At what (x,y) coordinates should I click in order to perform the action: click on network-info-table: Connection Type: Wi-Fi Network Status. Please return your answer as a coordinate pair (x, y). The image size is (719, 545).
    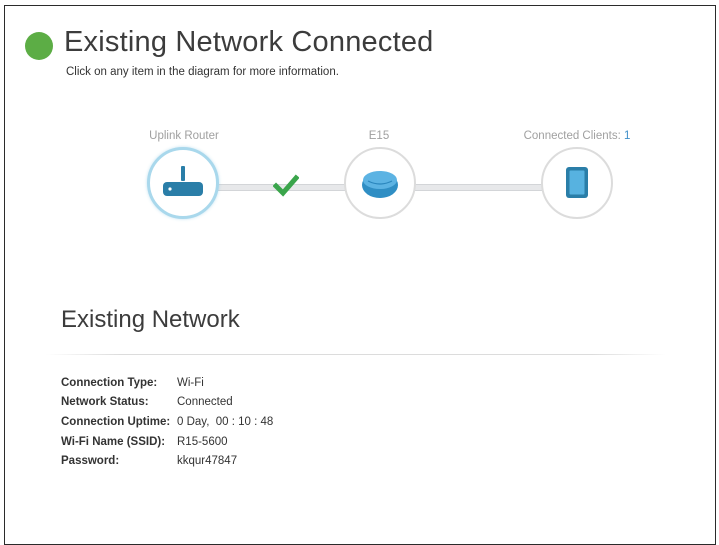
    Looking at the image, I should click on (167, 422).